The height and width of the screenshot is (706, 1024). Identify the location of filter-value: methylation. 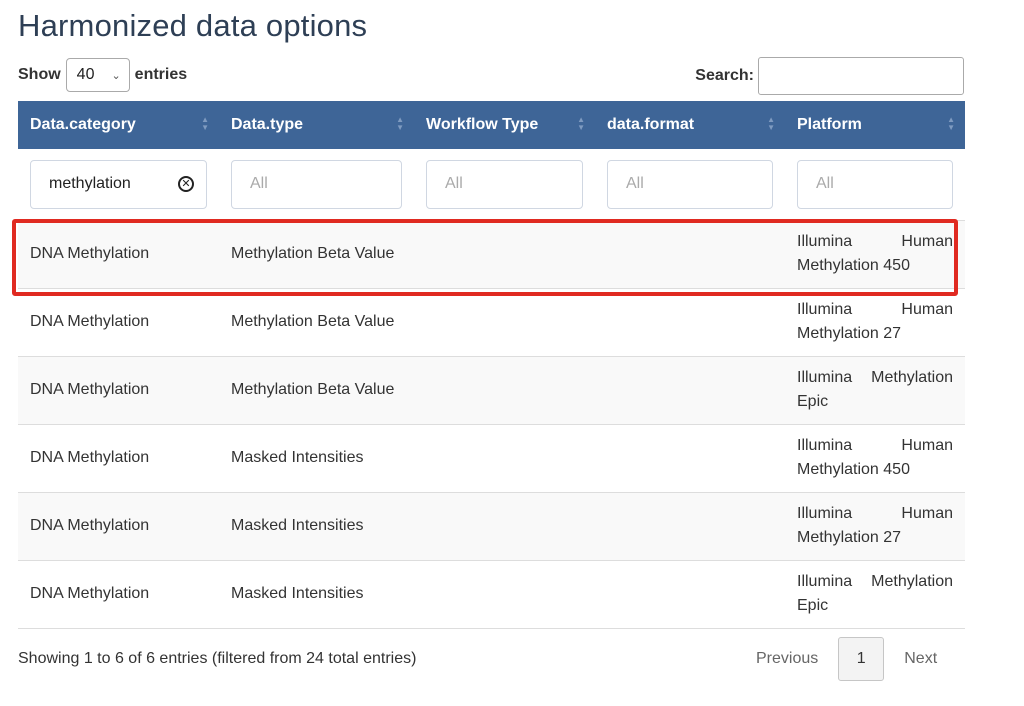
(90, 184).